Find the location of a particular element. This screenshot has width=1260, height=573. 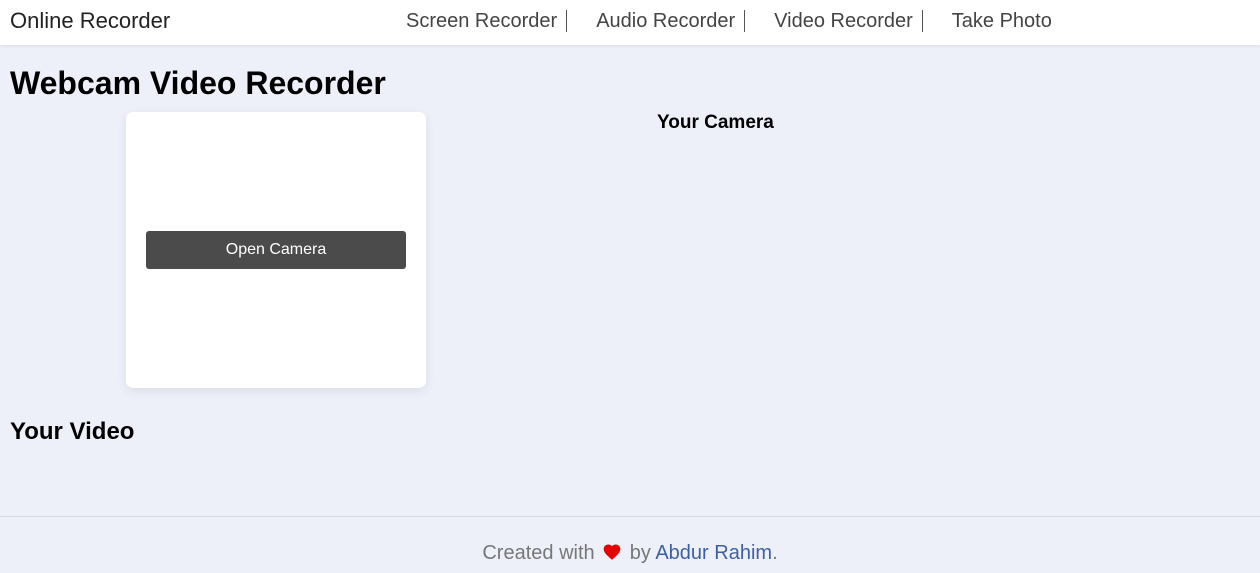

video-heading: Your Video is located at coordinates (72, 431).